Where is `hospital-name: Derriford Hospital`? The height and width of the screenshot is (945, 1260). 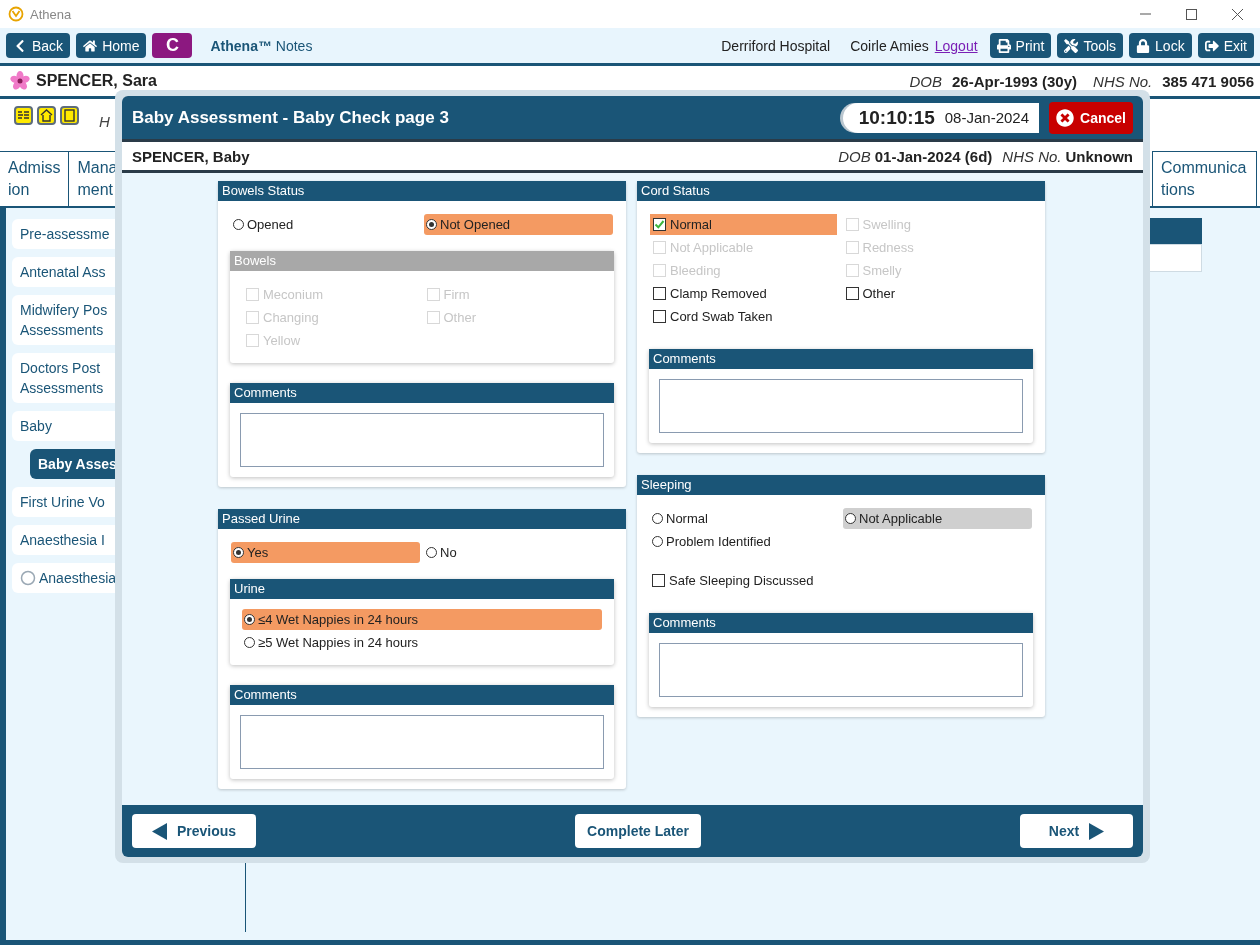
hospital-name: Derriford Hospital is located at coordinates (776, 45).